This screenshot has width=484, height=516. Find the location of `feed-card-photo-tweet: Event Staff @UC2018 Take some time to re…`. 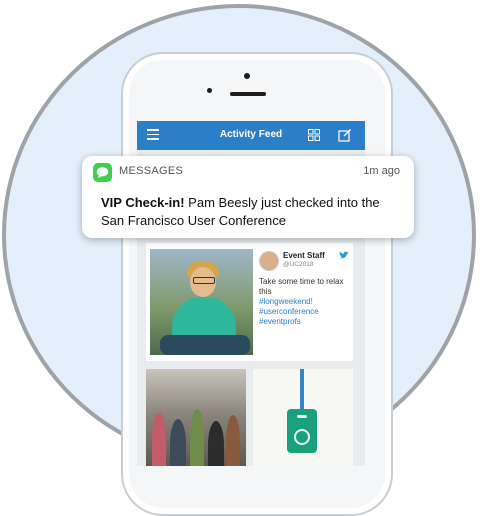

feed-card-photo-tweet: Event Staff @UC2018 Take some time to re… is located at coordinates (249, 302).